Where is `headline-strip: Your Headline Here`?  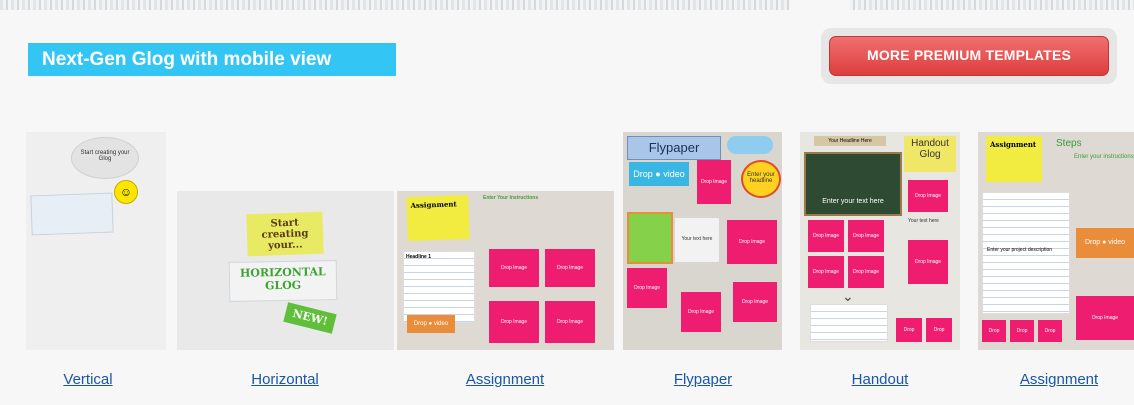
headline-strip: Your Headline Here is located at coordinates (850, 141).